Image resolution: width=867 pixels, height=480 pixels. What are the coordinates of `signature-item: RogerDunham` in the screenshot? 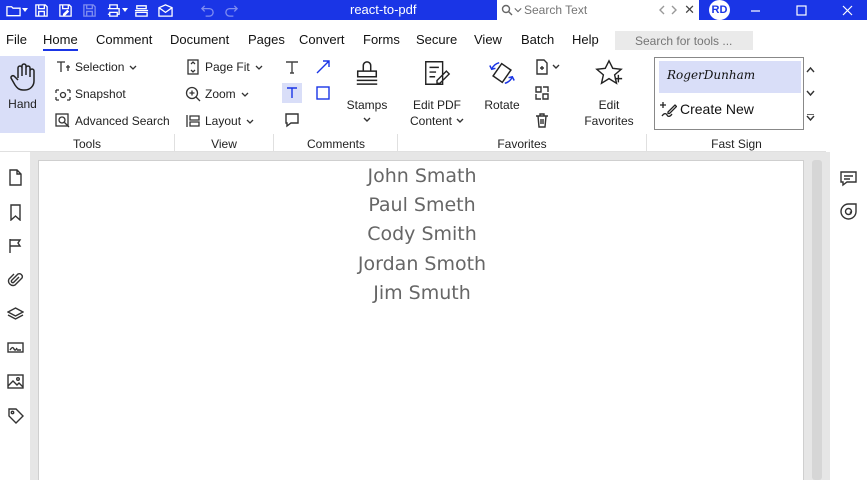 It's located at (730, 77).